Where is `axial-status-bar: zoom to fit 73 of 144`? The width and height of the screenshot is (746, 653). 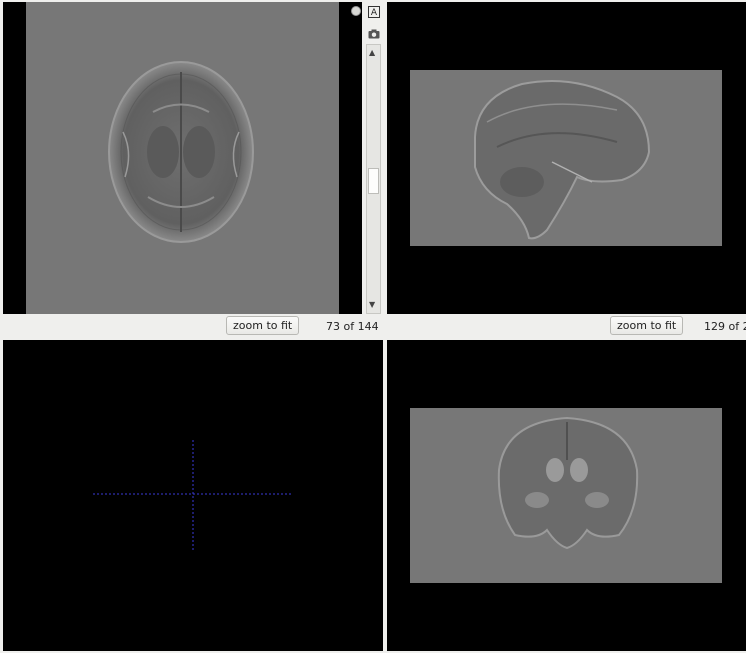
axial-status-bar: zoom to fit 73 of 144 is located at coordinates (193, 326).